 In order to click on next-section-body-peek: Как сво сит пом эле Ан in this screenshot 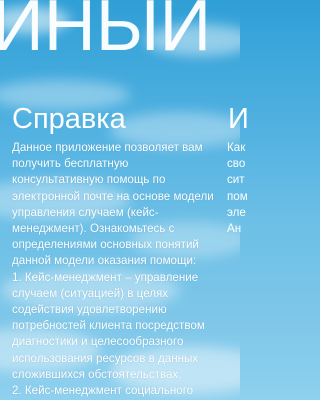, I will do `click(237, 188)`.